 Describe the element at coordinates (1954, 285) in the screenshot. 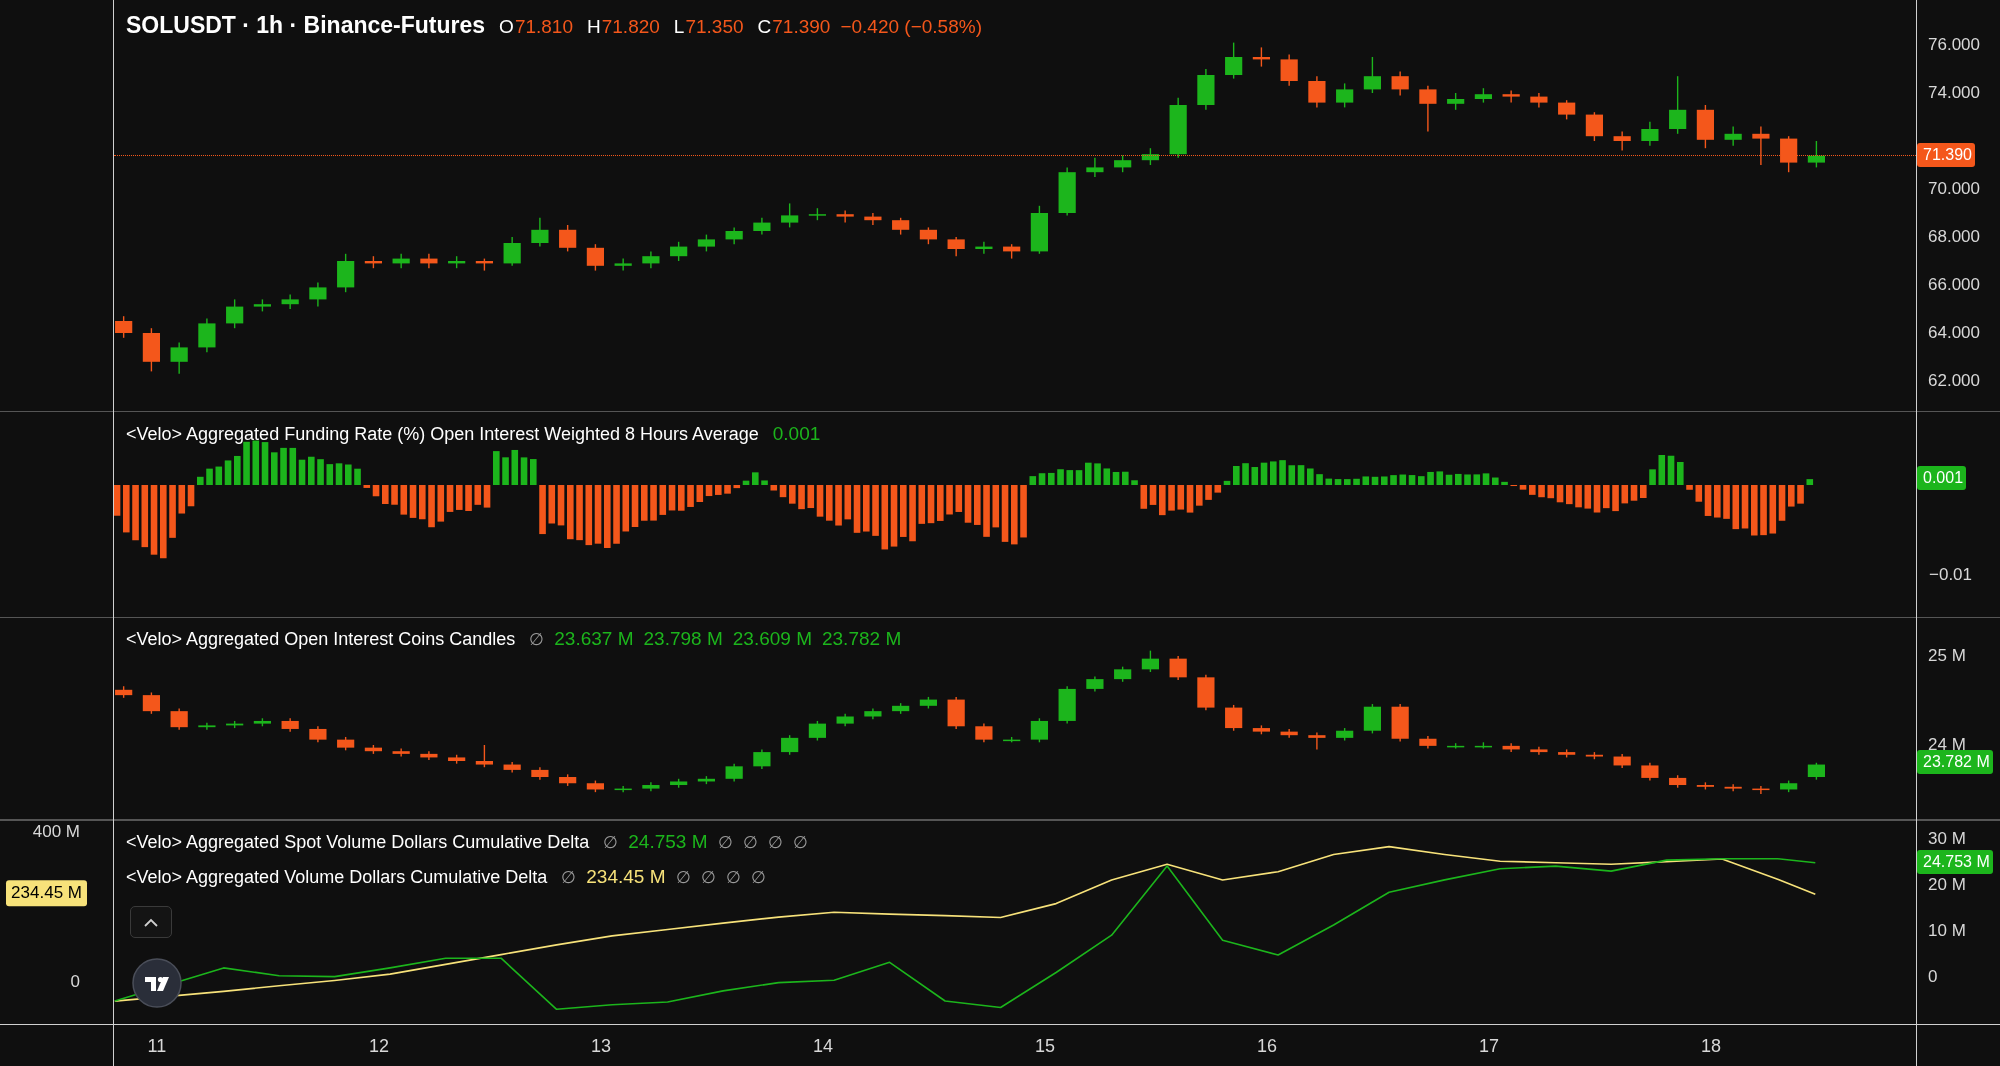

I see `axis-tick-label: 66.000` at that location.